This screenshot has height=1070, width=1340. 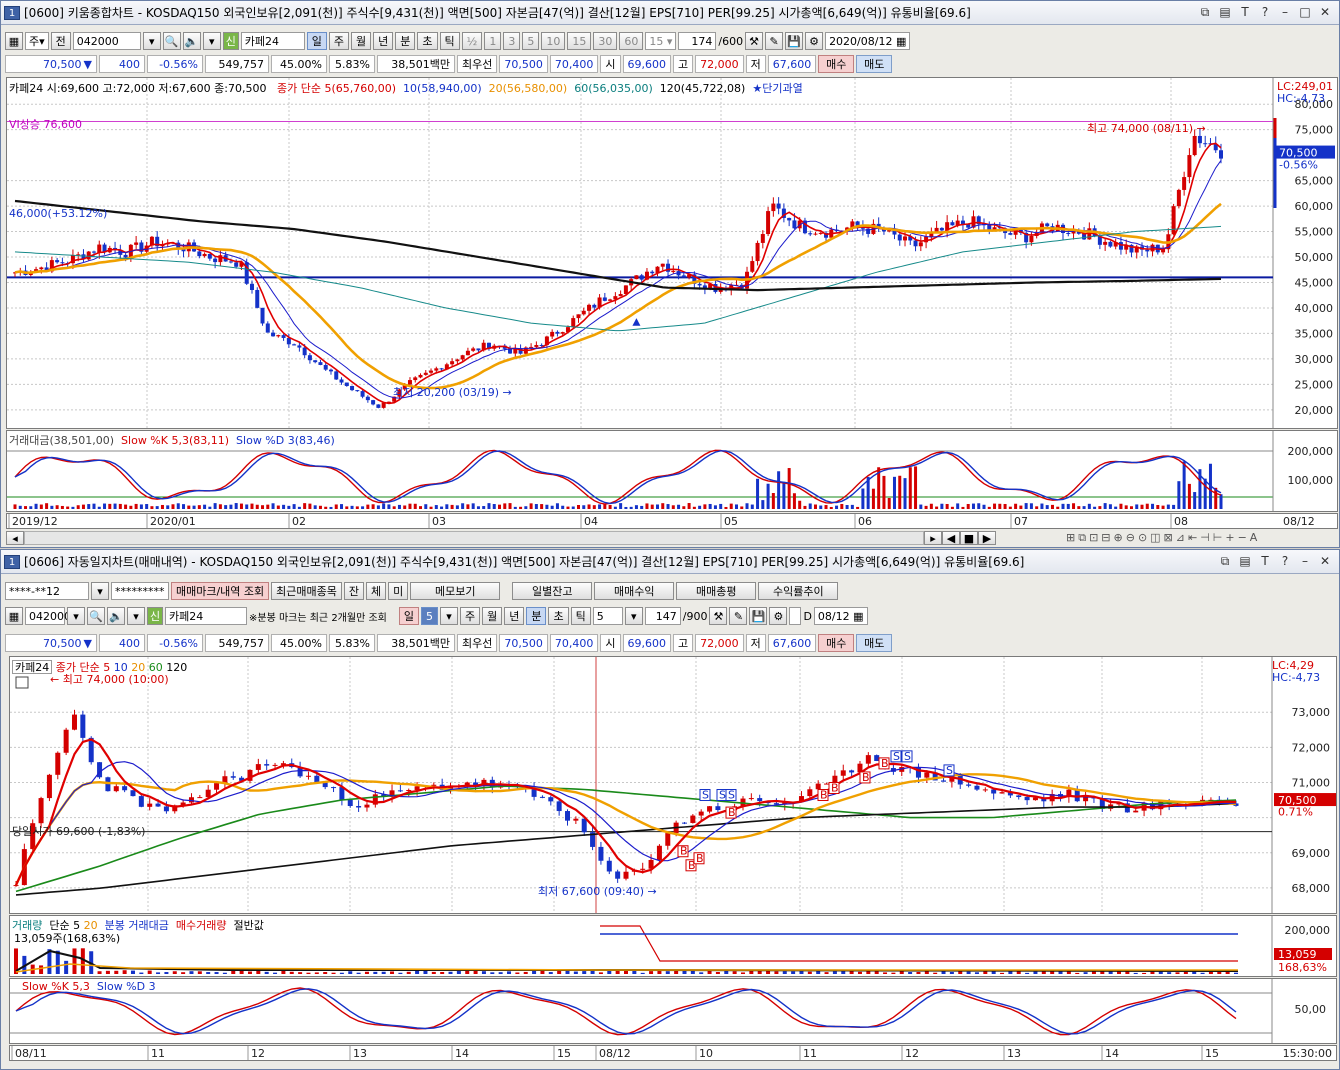 I want to click on trade-review-button: 매매총평, so click(x=716, y=591).